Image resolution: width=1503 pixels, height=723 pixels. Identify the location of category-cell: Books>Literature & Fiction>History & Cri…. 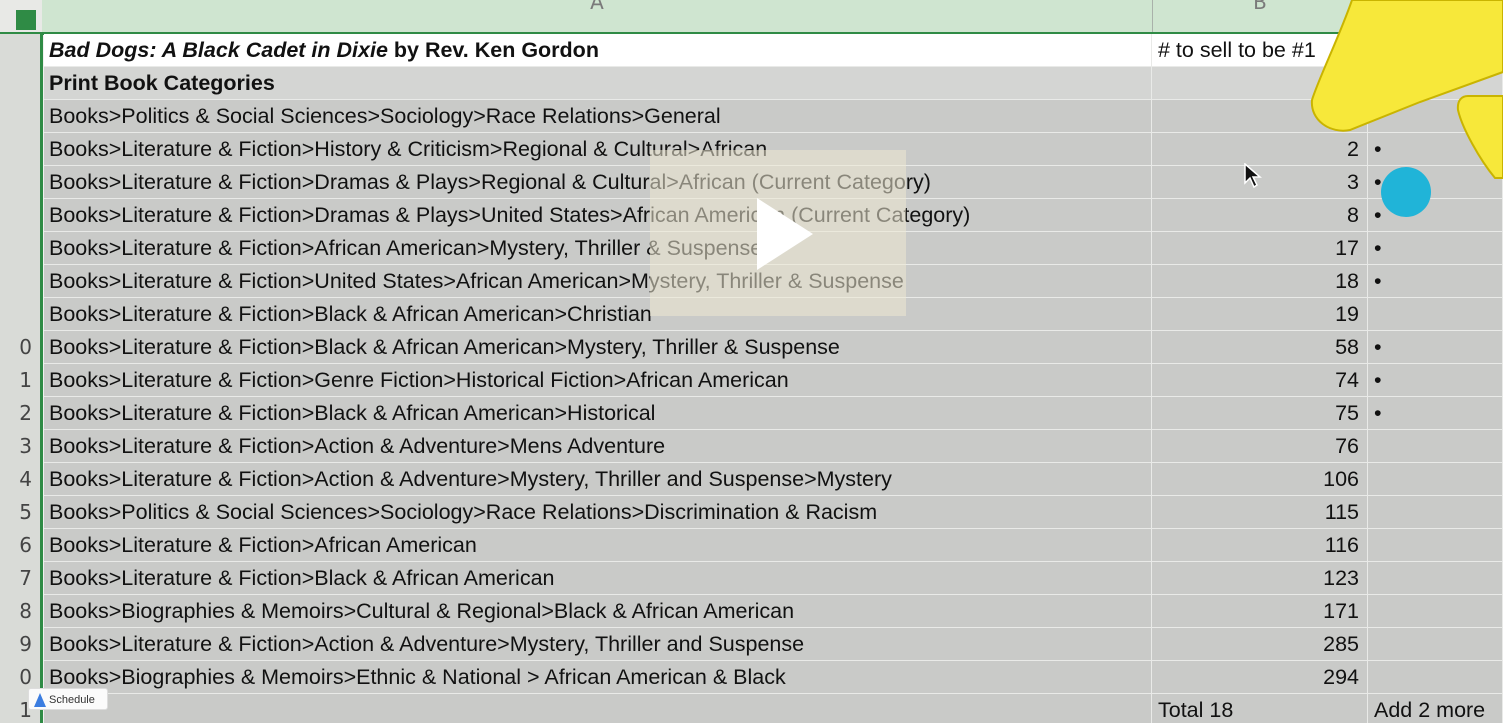
(598, 149).